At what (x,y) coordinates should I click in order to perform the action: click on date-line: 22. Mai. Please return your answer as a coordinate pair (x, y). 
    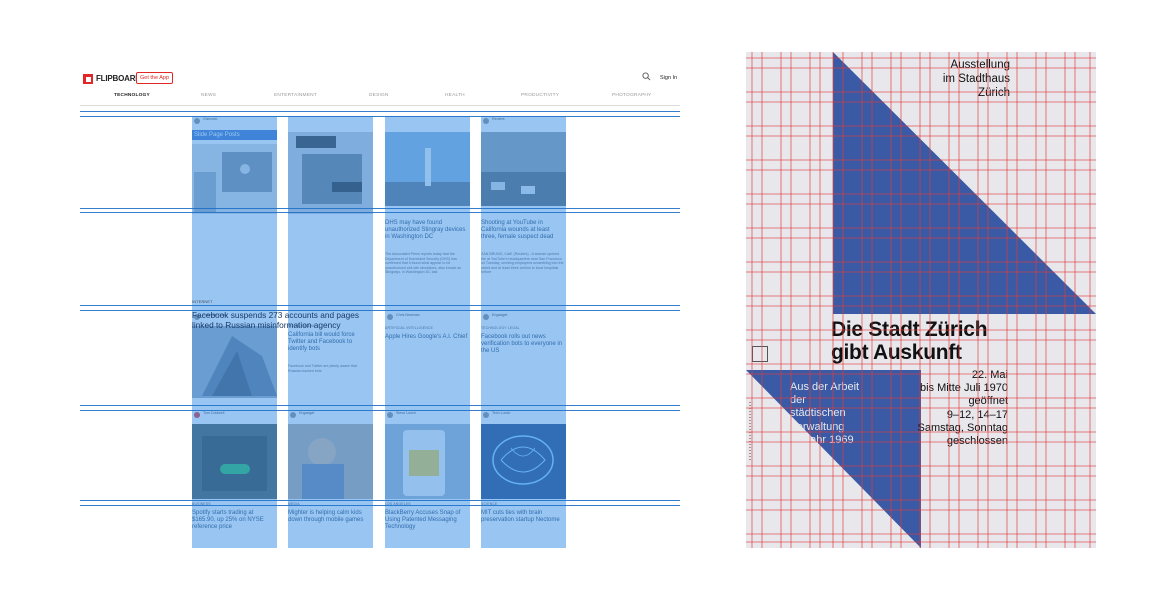
    Looking at the image, I should click on (989, 375).